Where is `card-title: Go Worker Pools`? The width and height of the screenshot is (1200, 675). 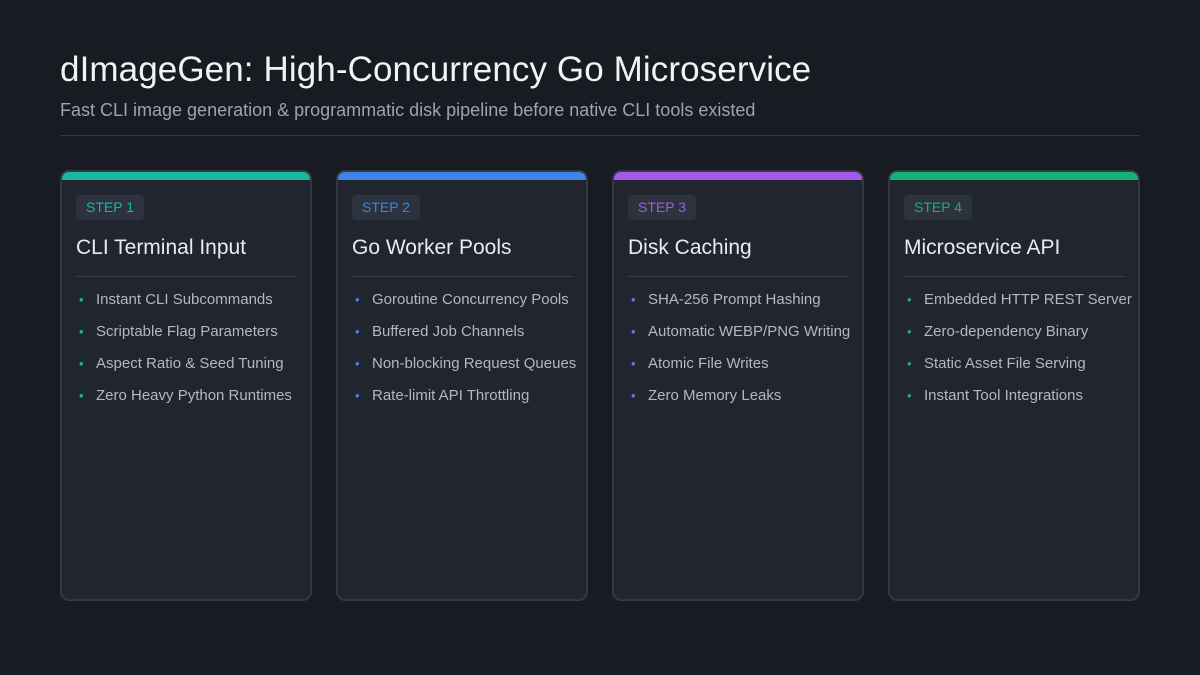
card-title: Go Worker Pools is located at coordinates (432, 247).